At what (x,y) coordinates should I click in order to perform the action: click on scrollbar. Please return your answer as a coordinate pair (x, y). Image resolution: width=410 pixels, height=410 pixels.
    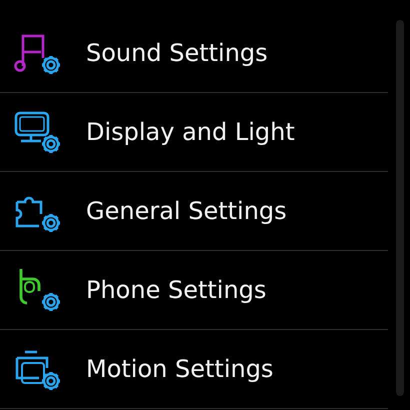
    Looking at the image, I should click on (400, 208).